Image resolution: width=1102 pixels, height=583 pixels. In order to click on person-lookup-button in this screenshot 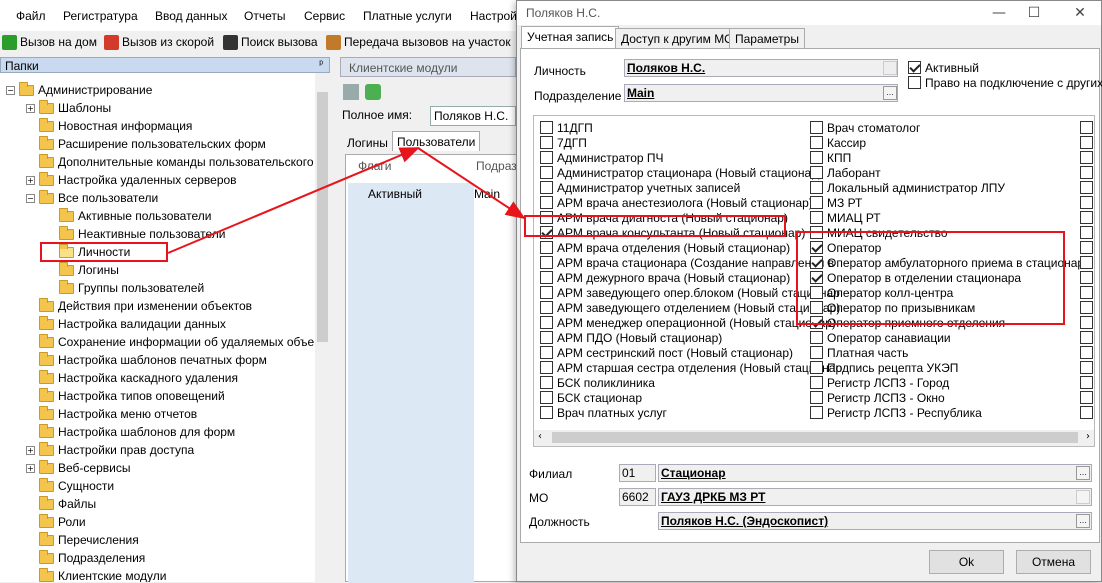, I will do `click(890, 68)`.